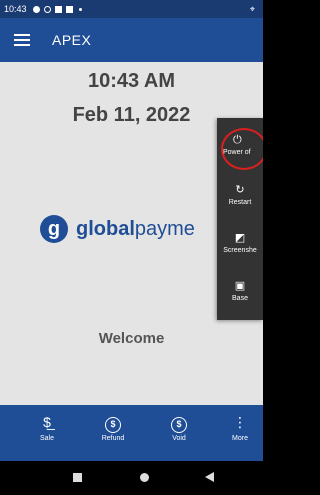 The width and height of the screenshot is (320, 495). Describe the element at coordinates (22, 40) in the screenshot. I see `hamburger-menu-icon` at that location.